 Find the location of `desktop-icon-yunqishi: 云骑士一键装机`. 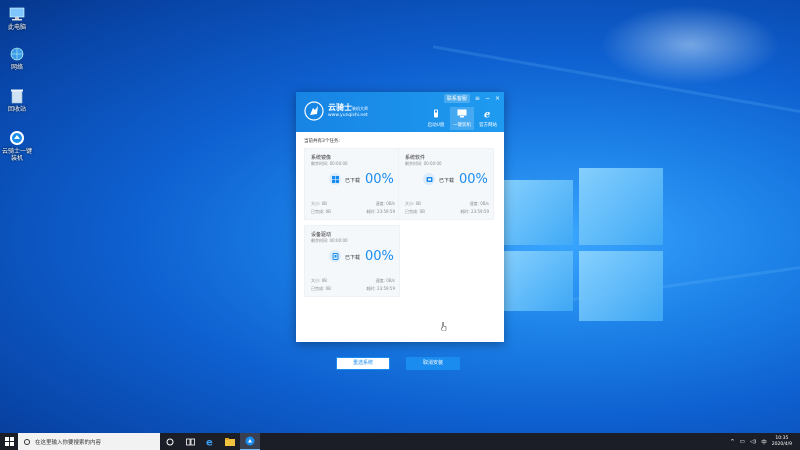

desktop-icon-yunqishi: 云骑士一键装机 is located at coordinates (17, 146).